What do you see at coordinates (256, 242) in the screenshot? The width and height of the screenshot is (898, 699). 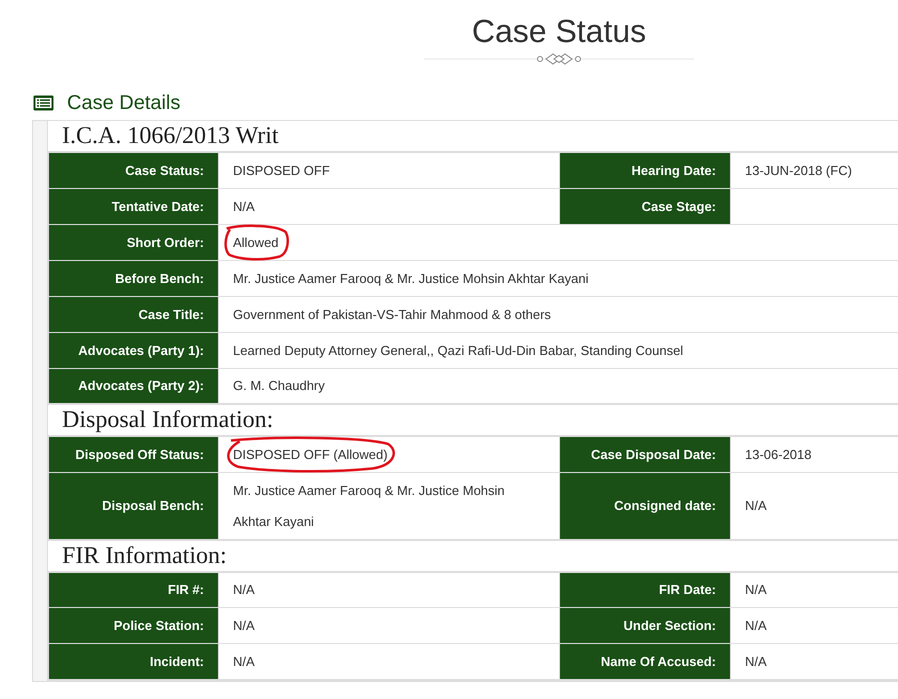 I see `field-value: Allowed` at bounding box center [256, 242].